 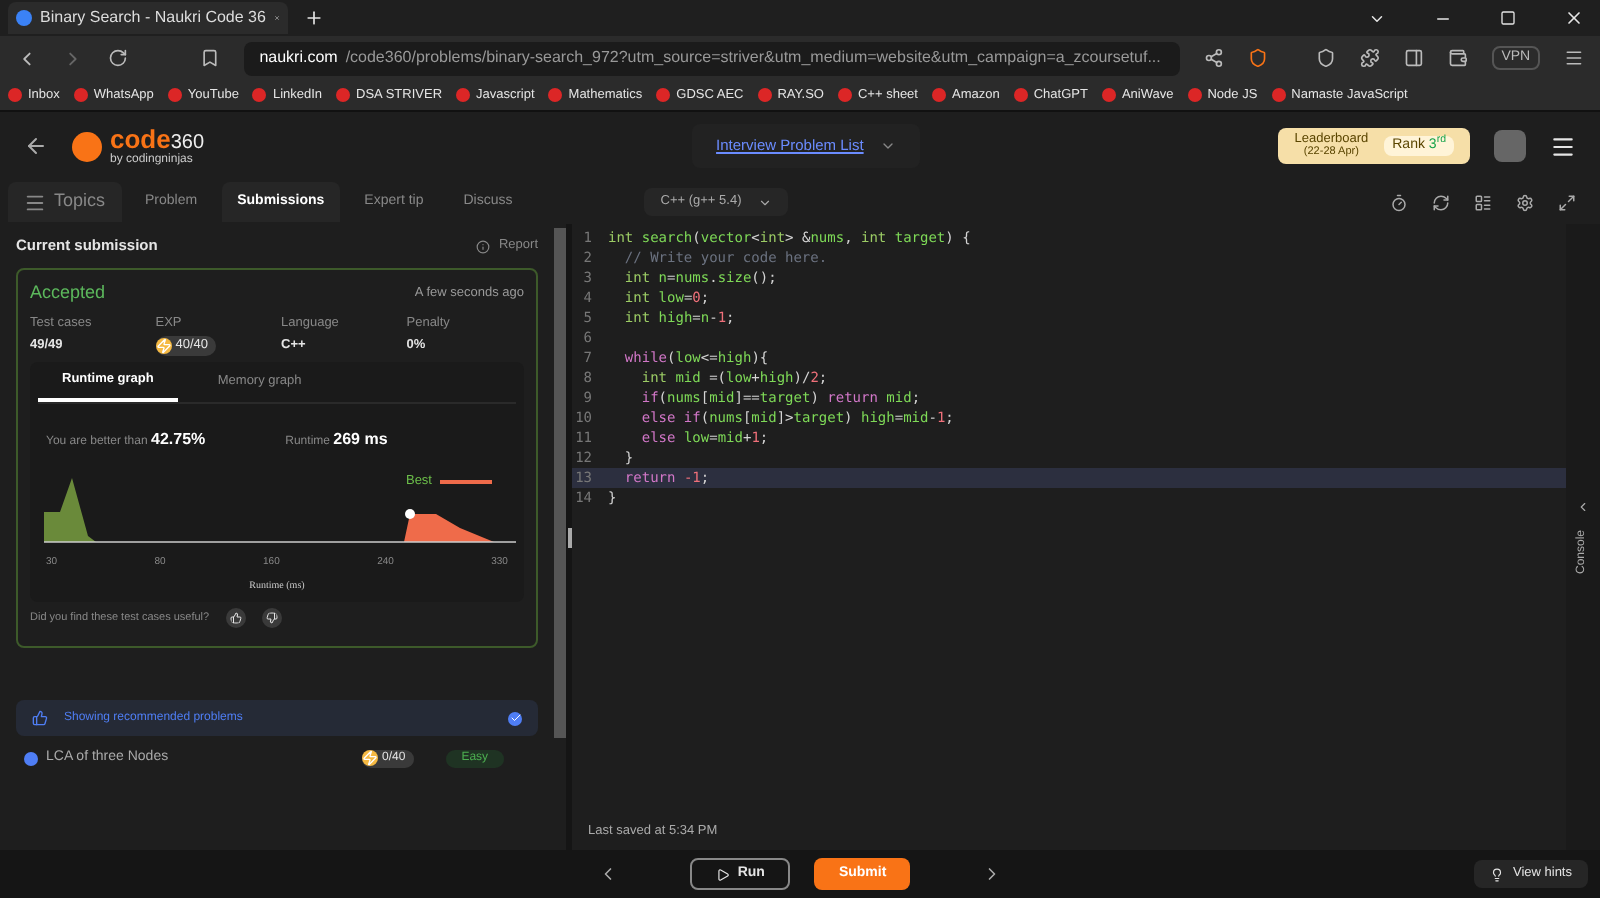 What do you see at coordinates (1441, 202) in the screenshot?
I see `reset-icon` at bounding box center [1441, 202].